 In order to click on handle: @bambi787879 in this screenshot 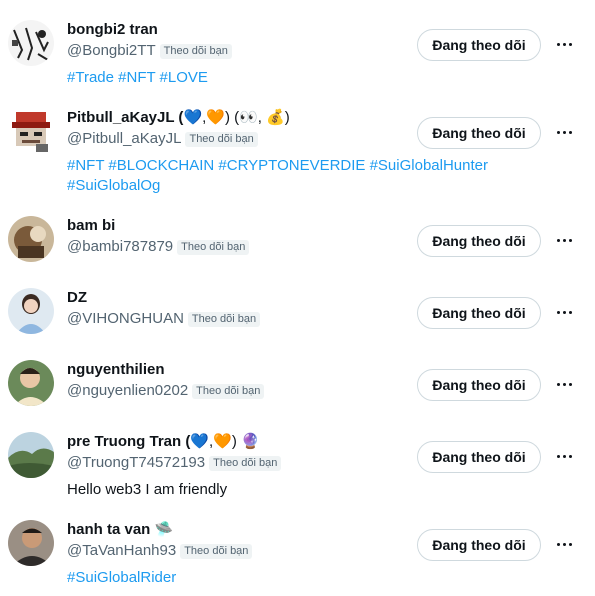, I will do `click(120, 246)`.